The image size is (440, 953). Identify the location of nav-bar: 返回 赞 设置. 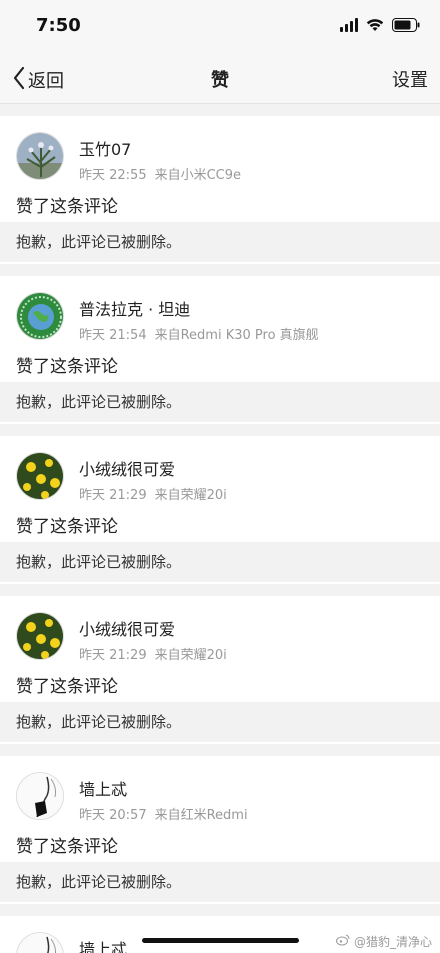
(220, 78).